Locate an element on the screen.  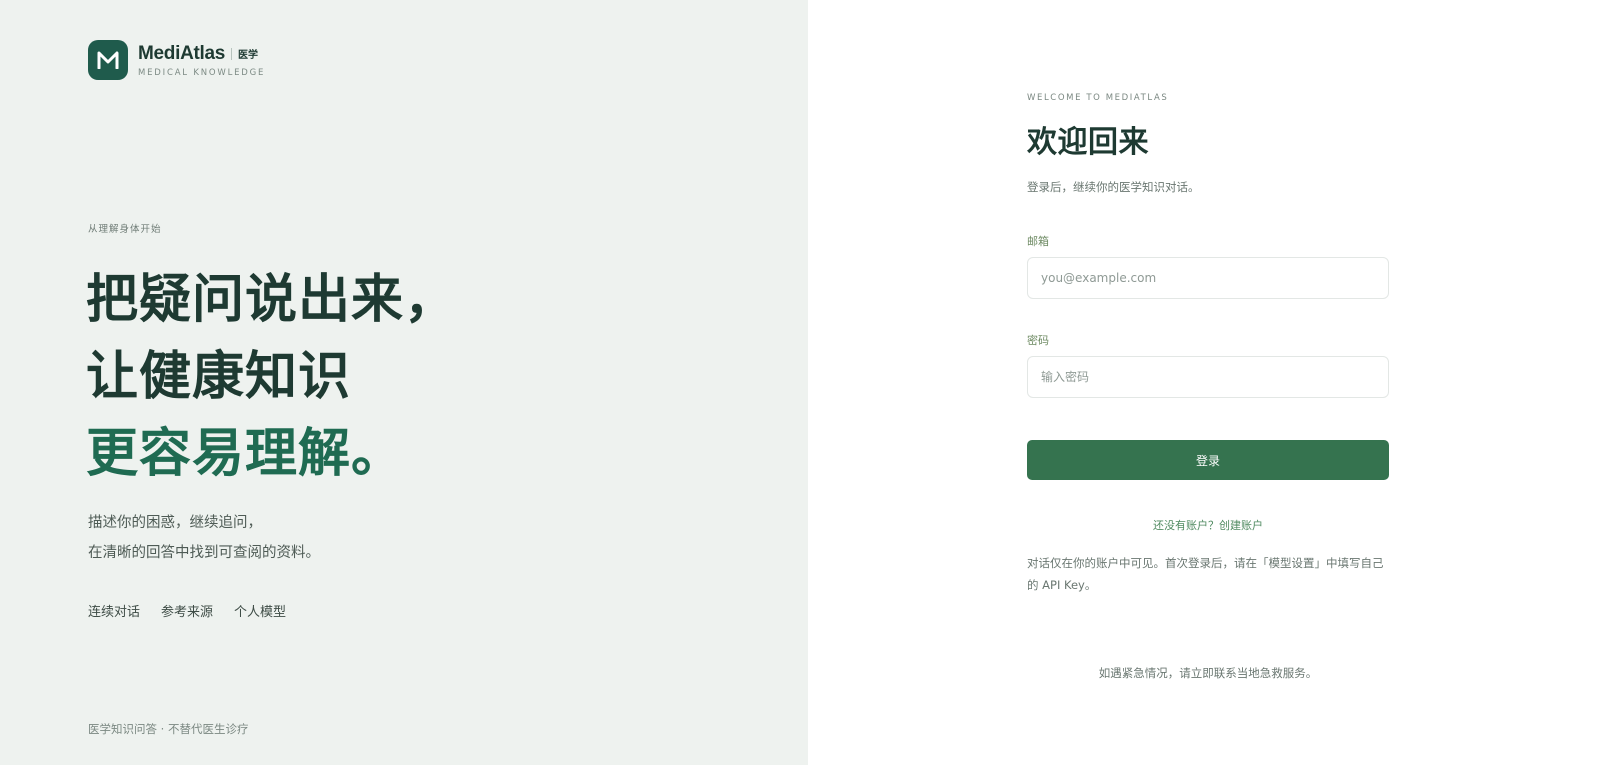
brand: MediAtlas 医学 MEDICAL KNOWLEDGE is located at coordinates (176, 60).